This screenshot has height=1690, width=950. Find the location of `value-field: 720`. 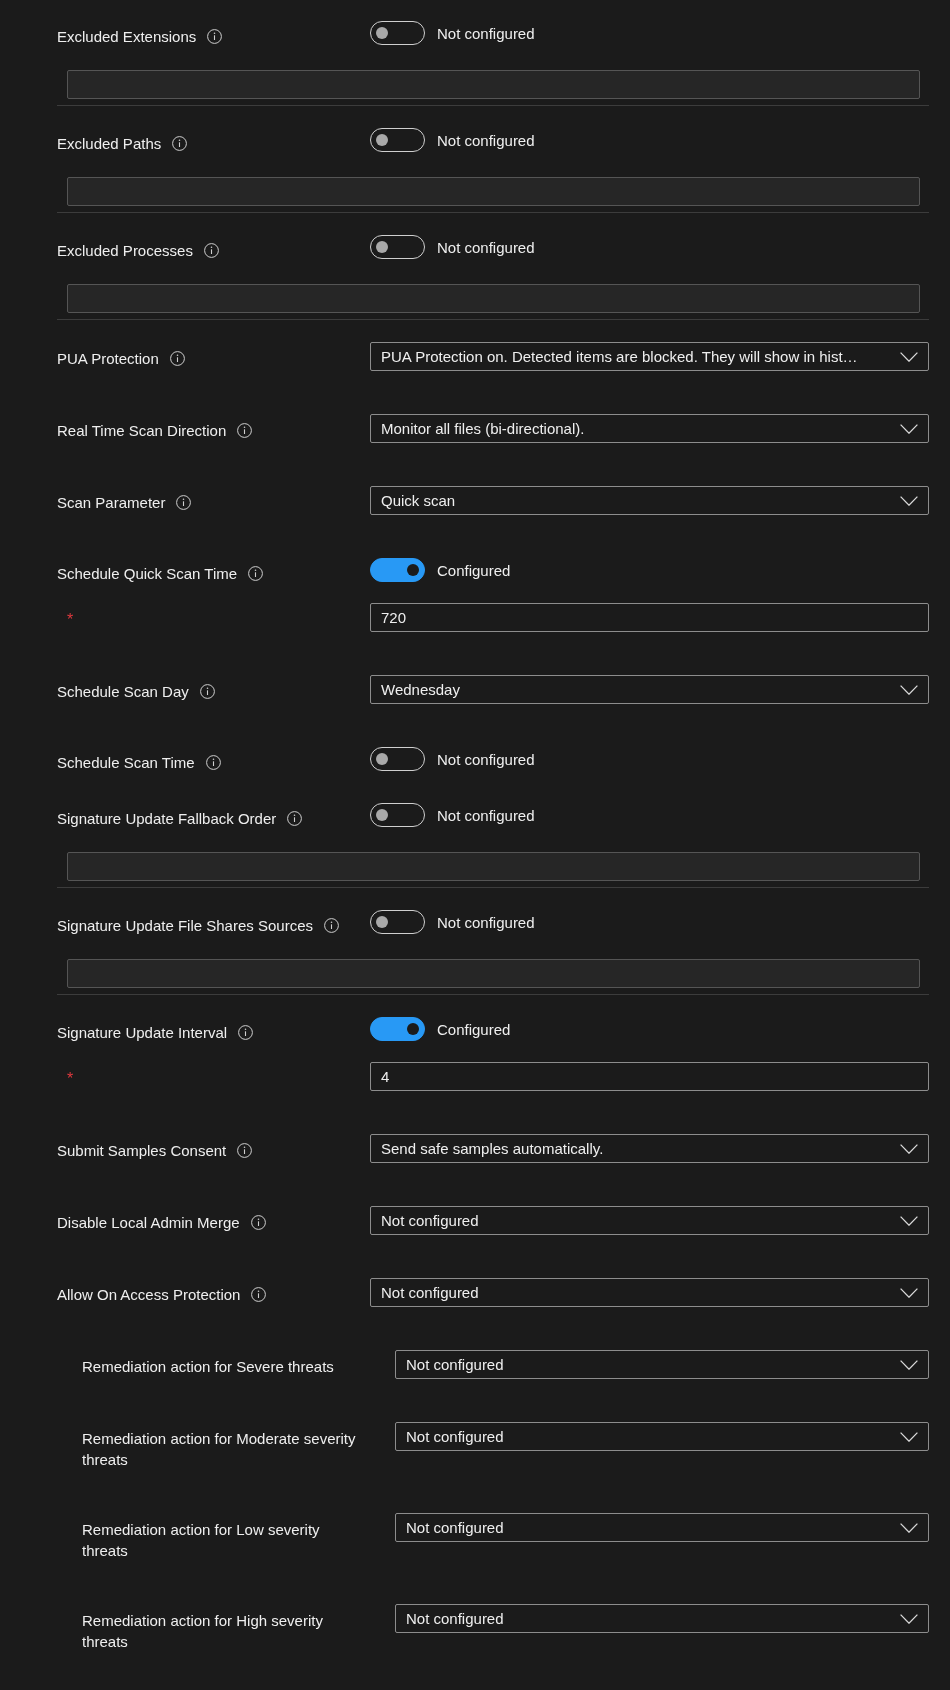

value-field: 720 is located at coordinates (649, 617).